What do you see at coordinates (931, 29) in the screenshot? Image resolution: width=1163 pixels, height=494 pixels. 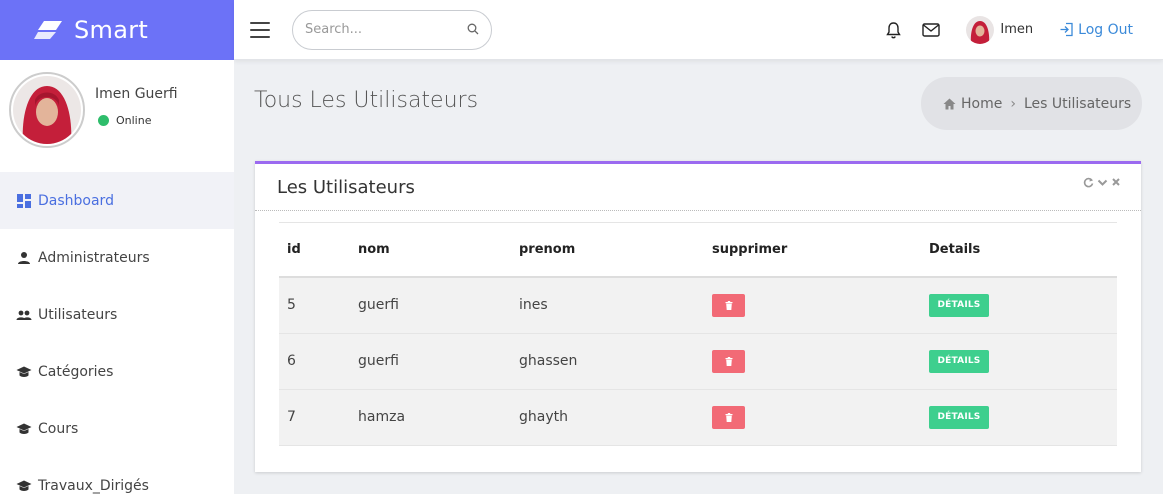 I see `mail-icon` at bounding box center [931, 29].